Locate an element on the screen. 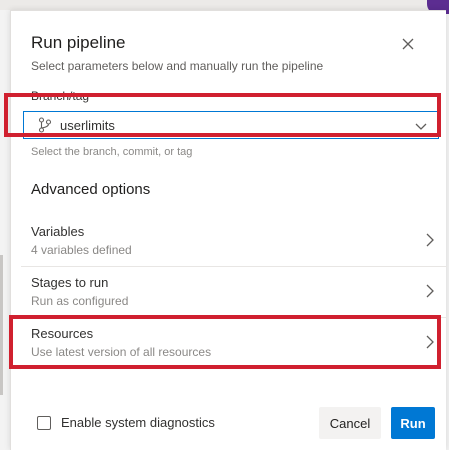  advanced-options-heading: Advanced options is located at coordinates (91, 189).